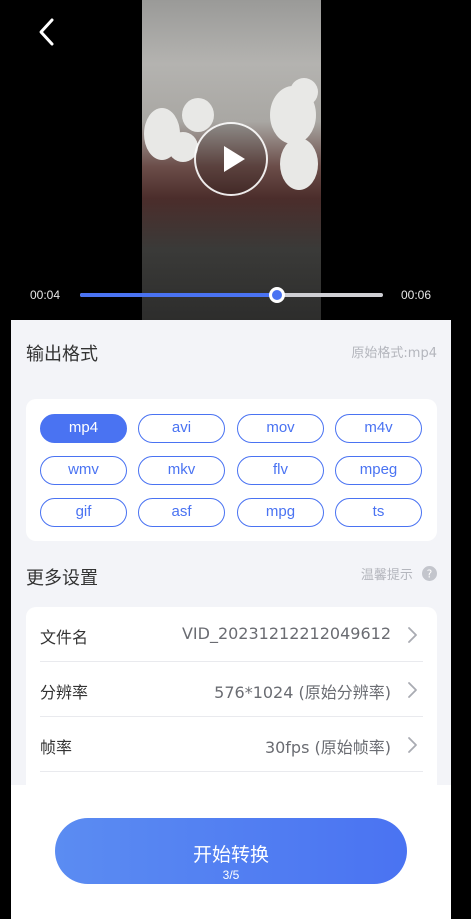 This screenshot has height=919, width=471. I want to click on format-option: mkv, so click(181, 470).